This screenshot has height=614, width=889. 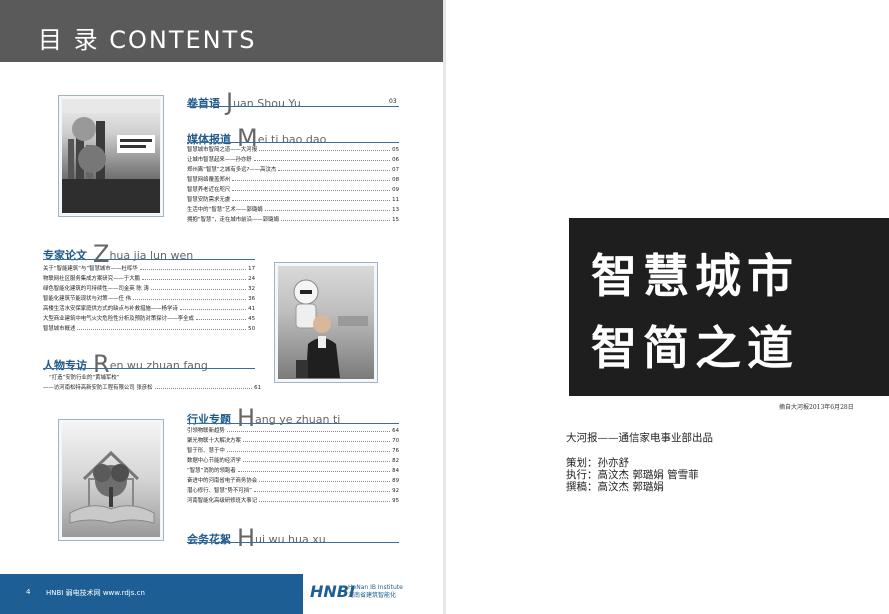 What do you see at coordinates (298, 419) in the screenshot?
I see `section-pinyin: ang ye zhuan ti` at bounding box center [298, 419].